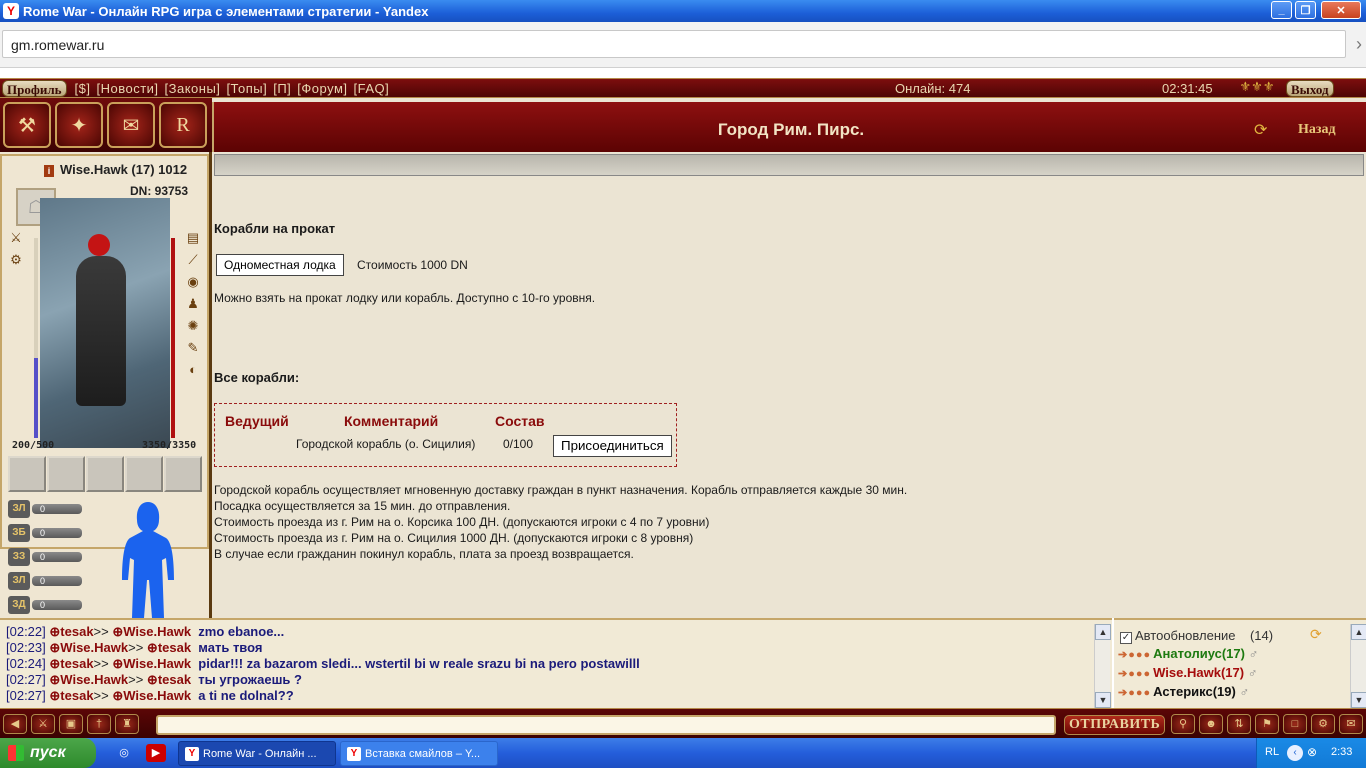 Image resolution: width=1366 pixels, height=768 pixels. Describe the element at coordinates (1183, 724) in the screenshot. I see `search-icon: ⚲` at that location.